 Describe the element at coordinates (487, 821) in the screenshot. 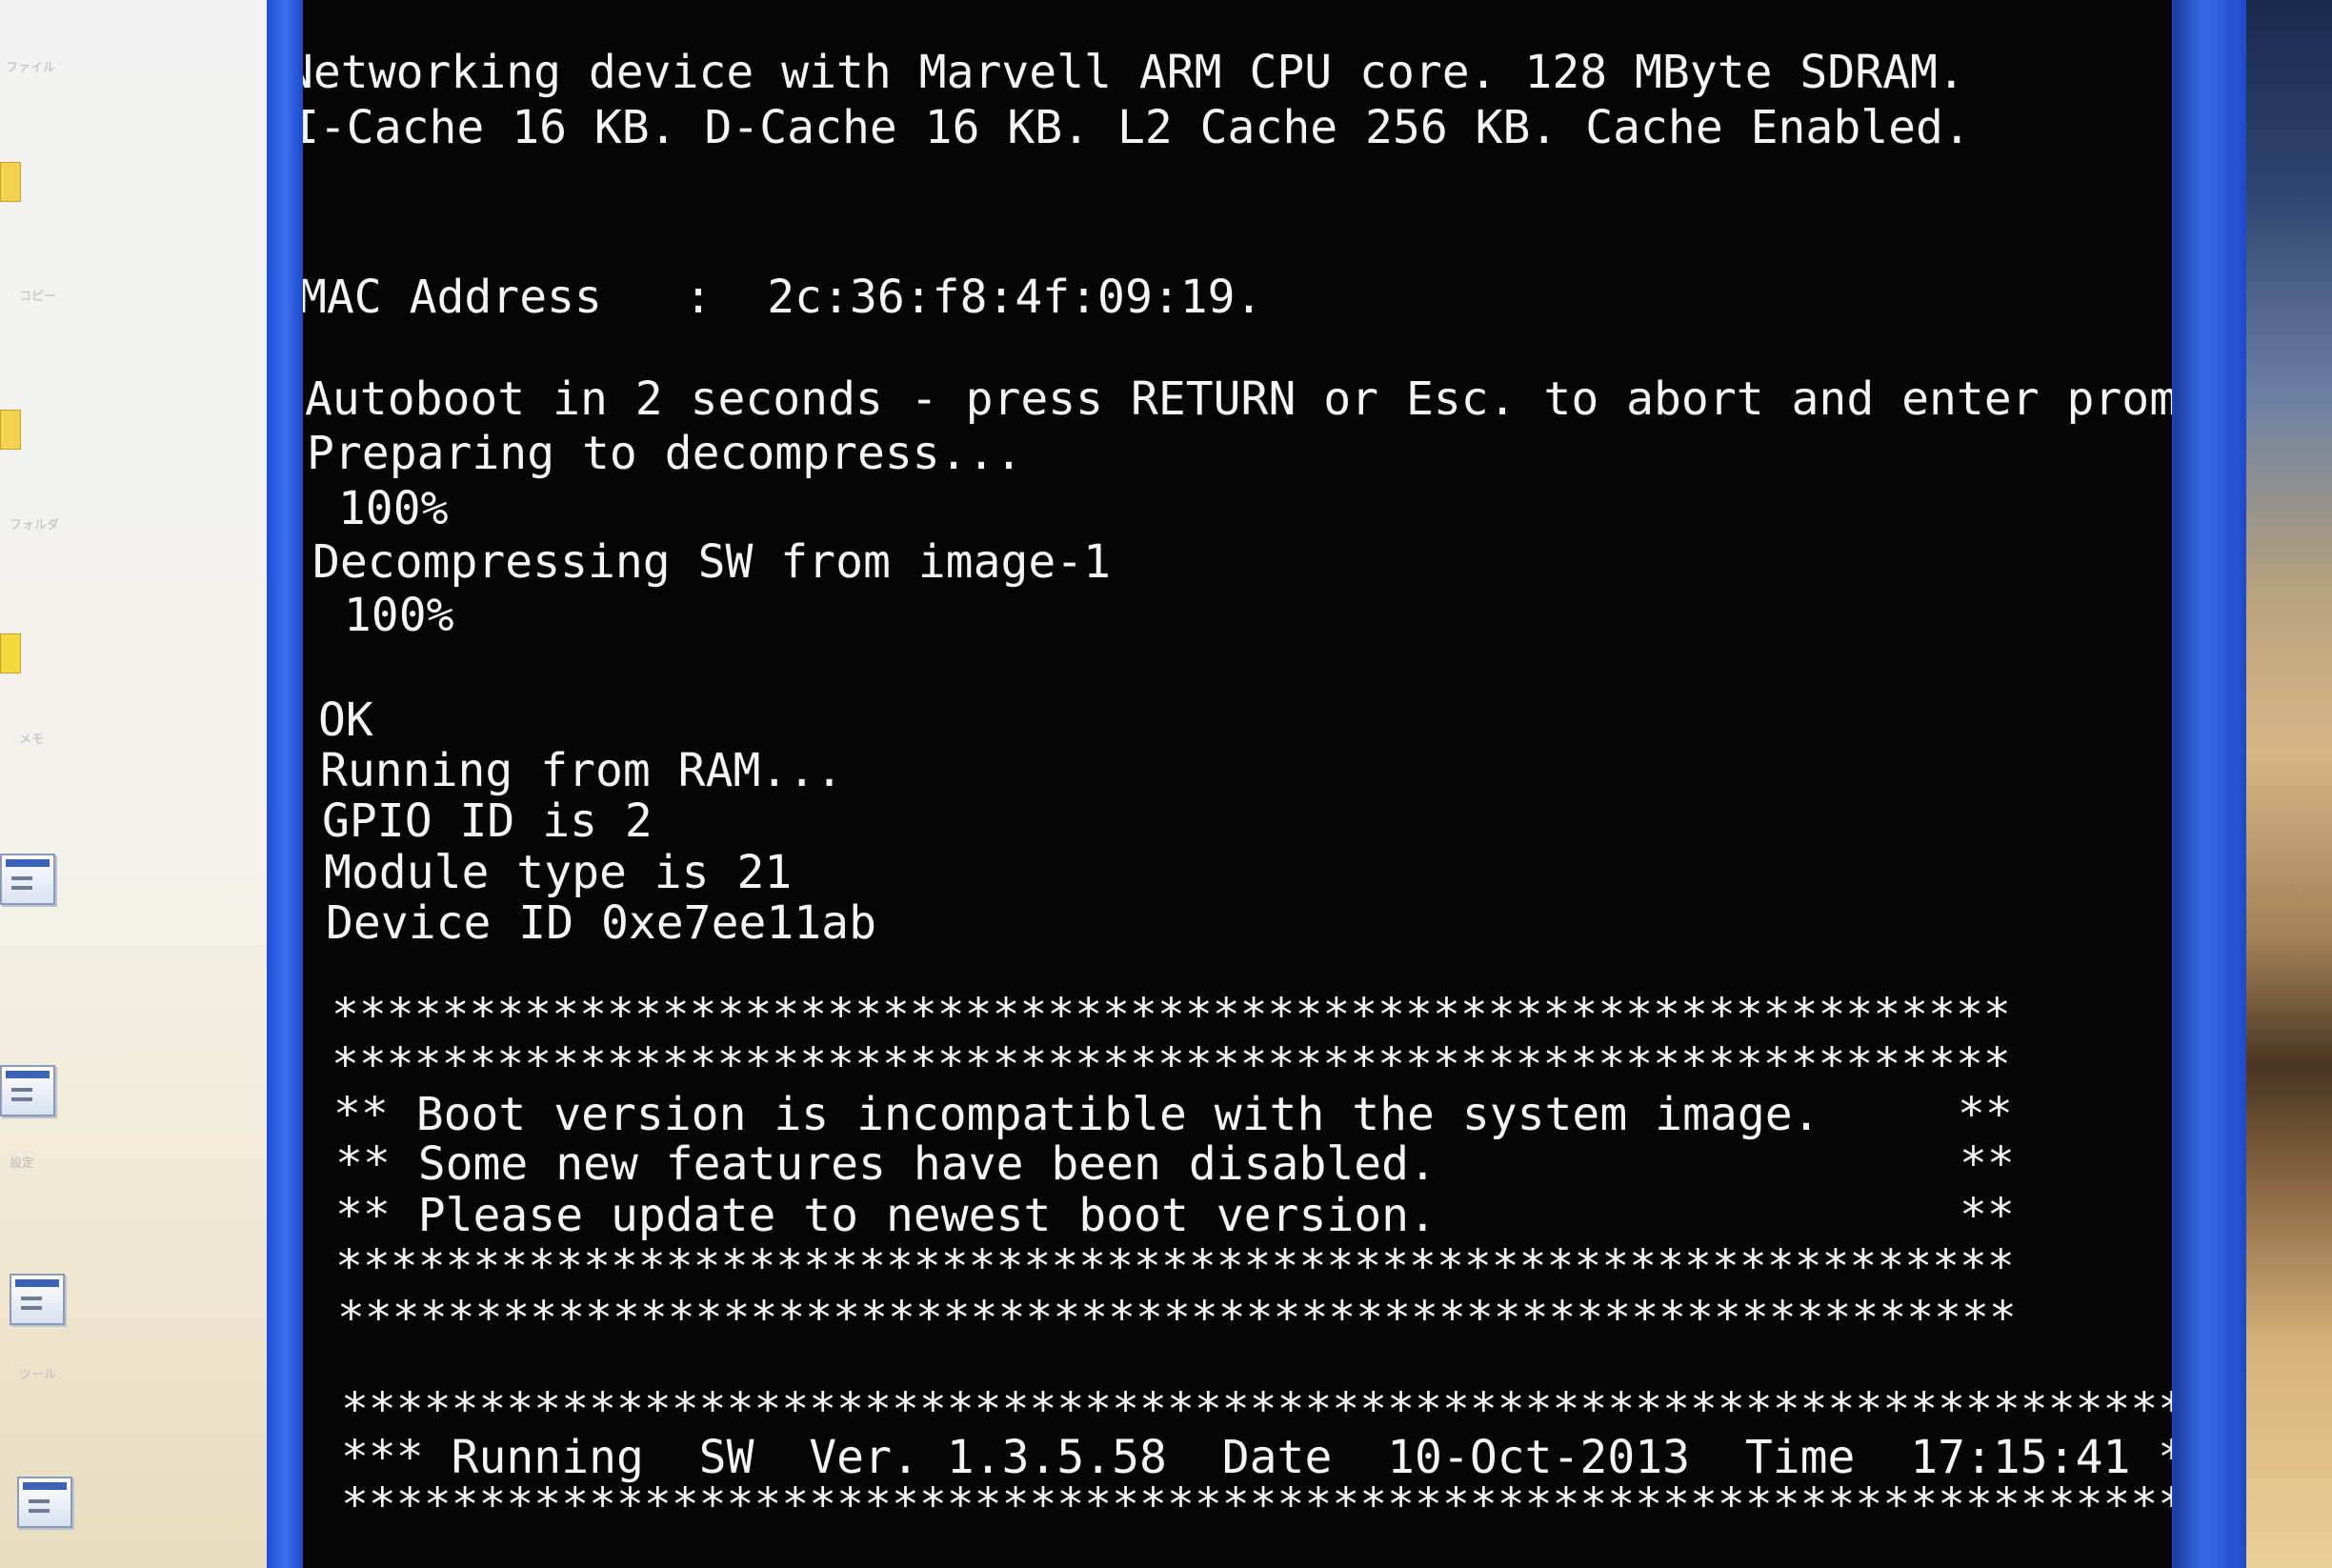

I see `console-line: GPIO ID is 2` at that location.